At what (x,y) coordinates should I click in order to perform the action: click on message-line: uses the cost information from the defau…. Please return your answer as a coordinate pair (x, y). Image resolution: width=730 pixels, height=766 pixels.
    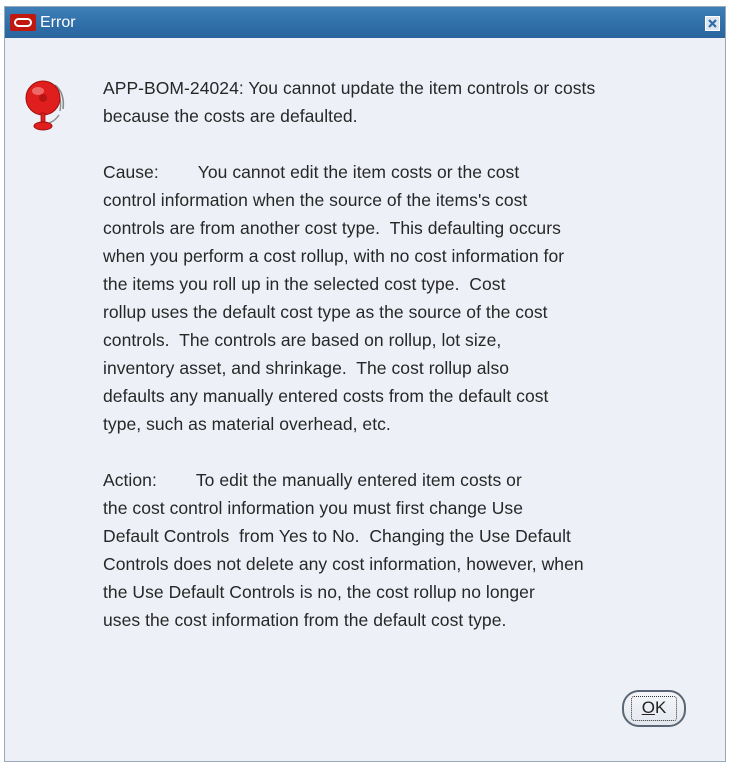
    Looking at the image, I should click on (305, 620).